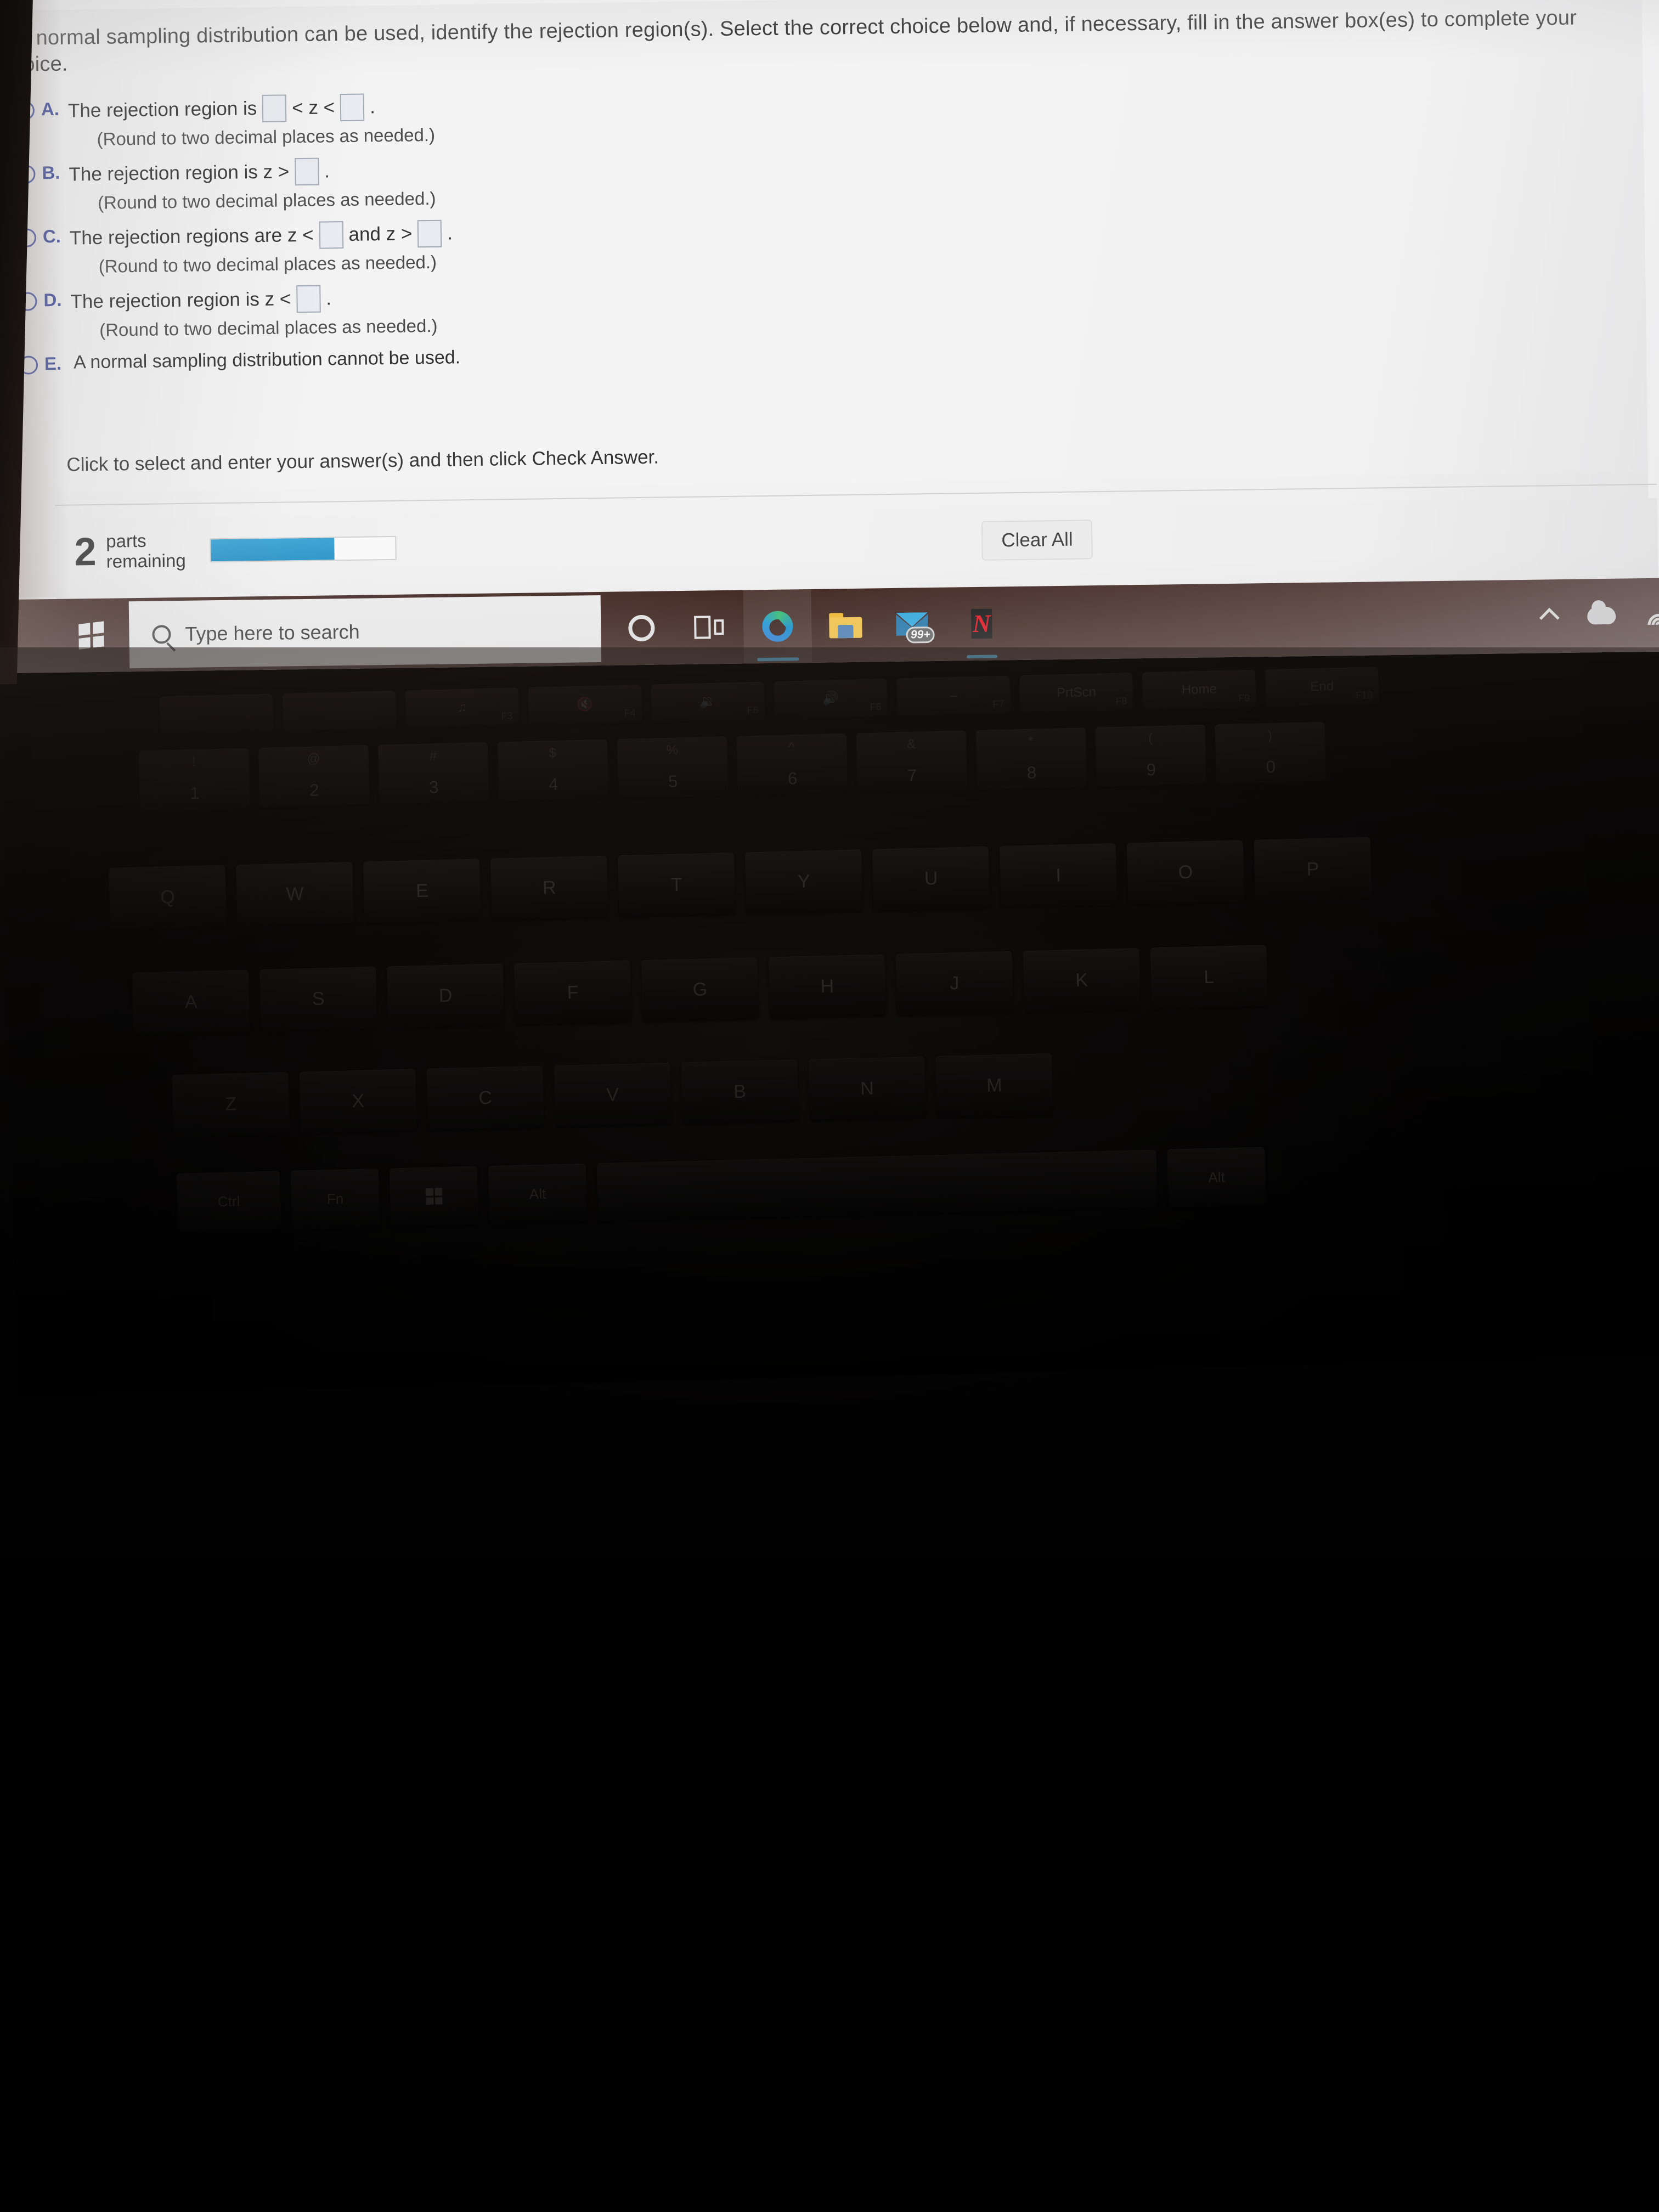  I want to click on key-v: V, so click(613, 1095).